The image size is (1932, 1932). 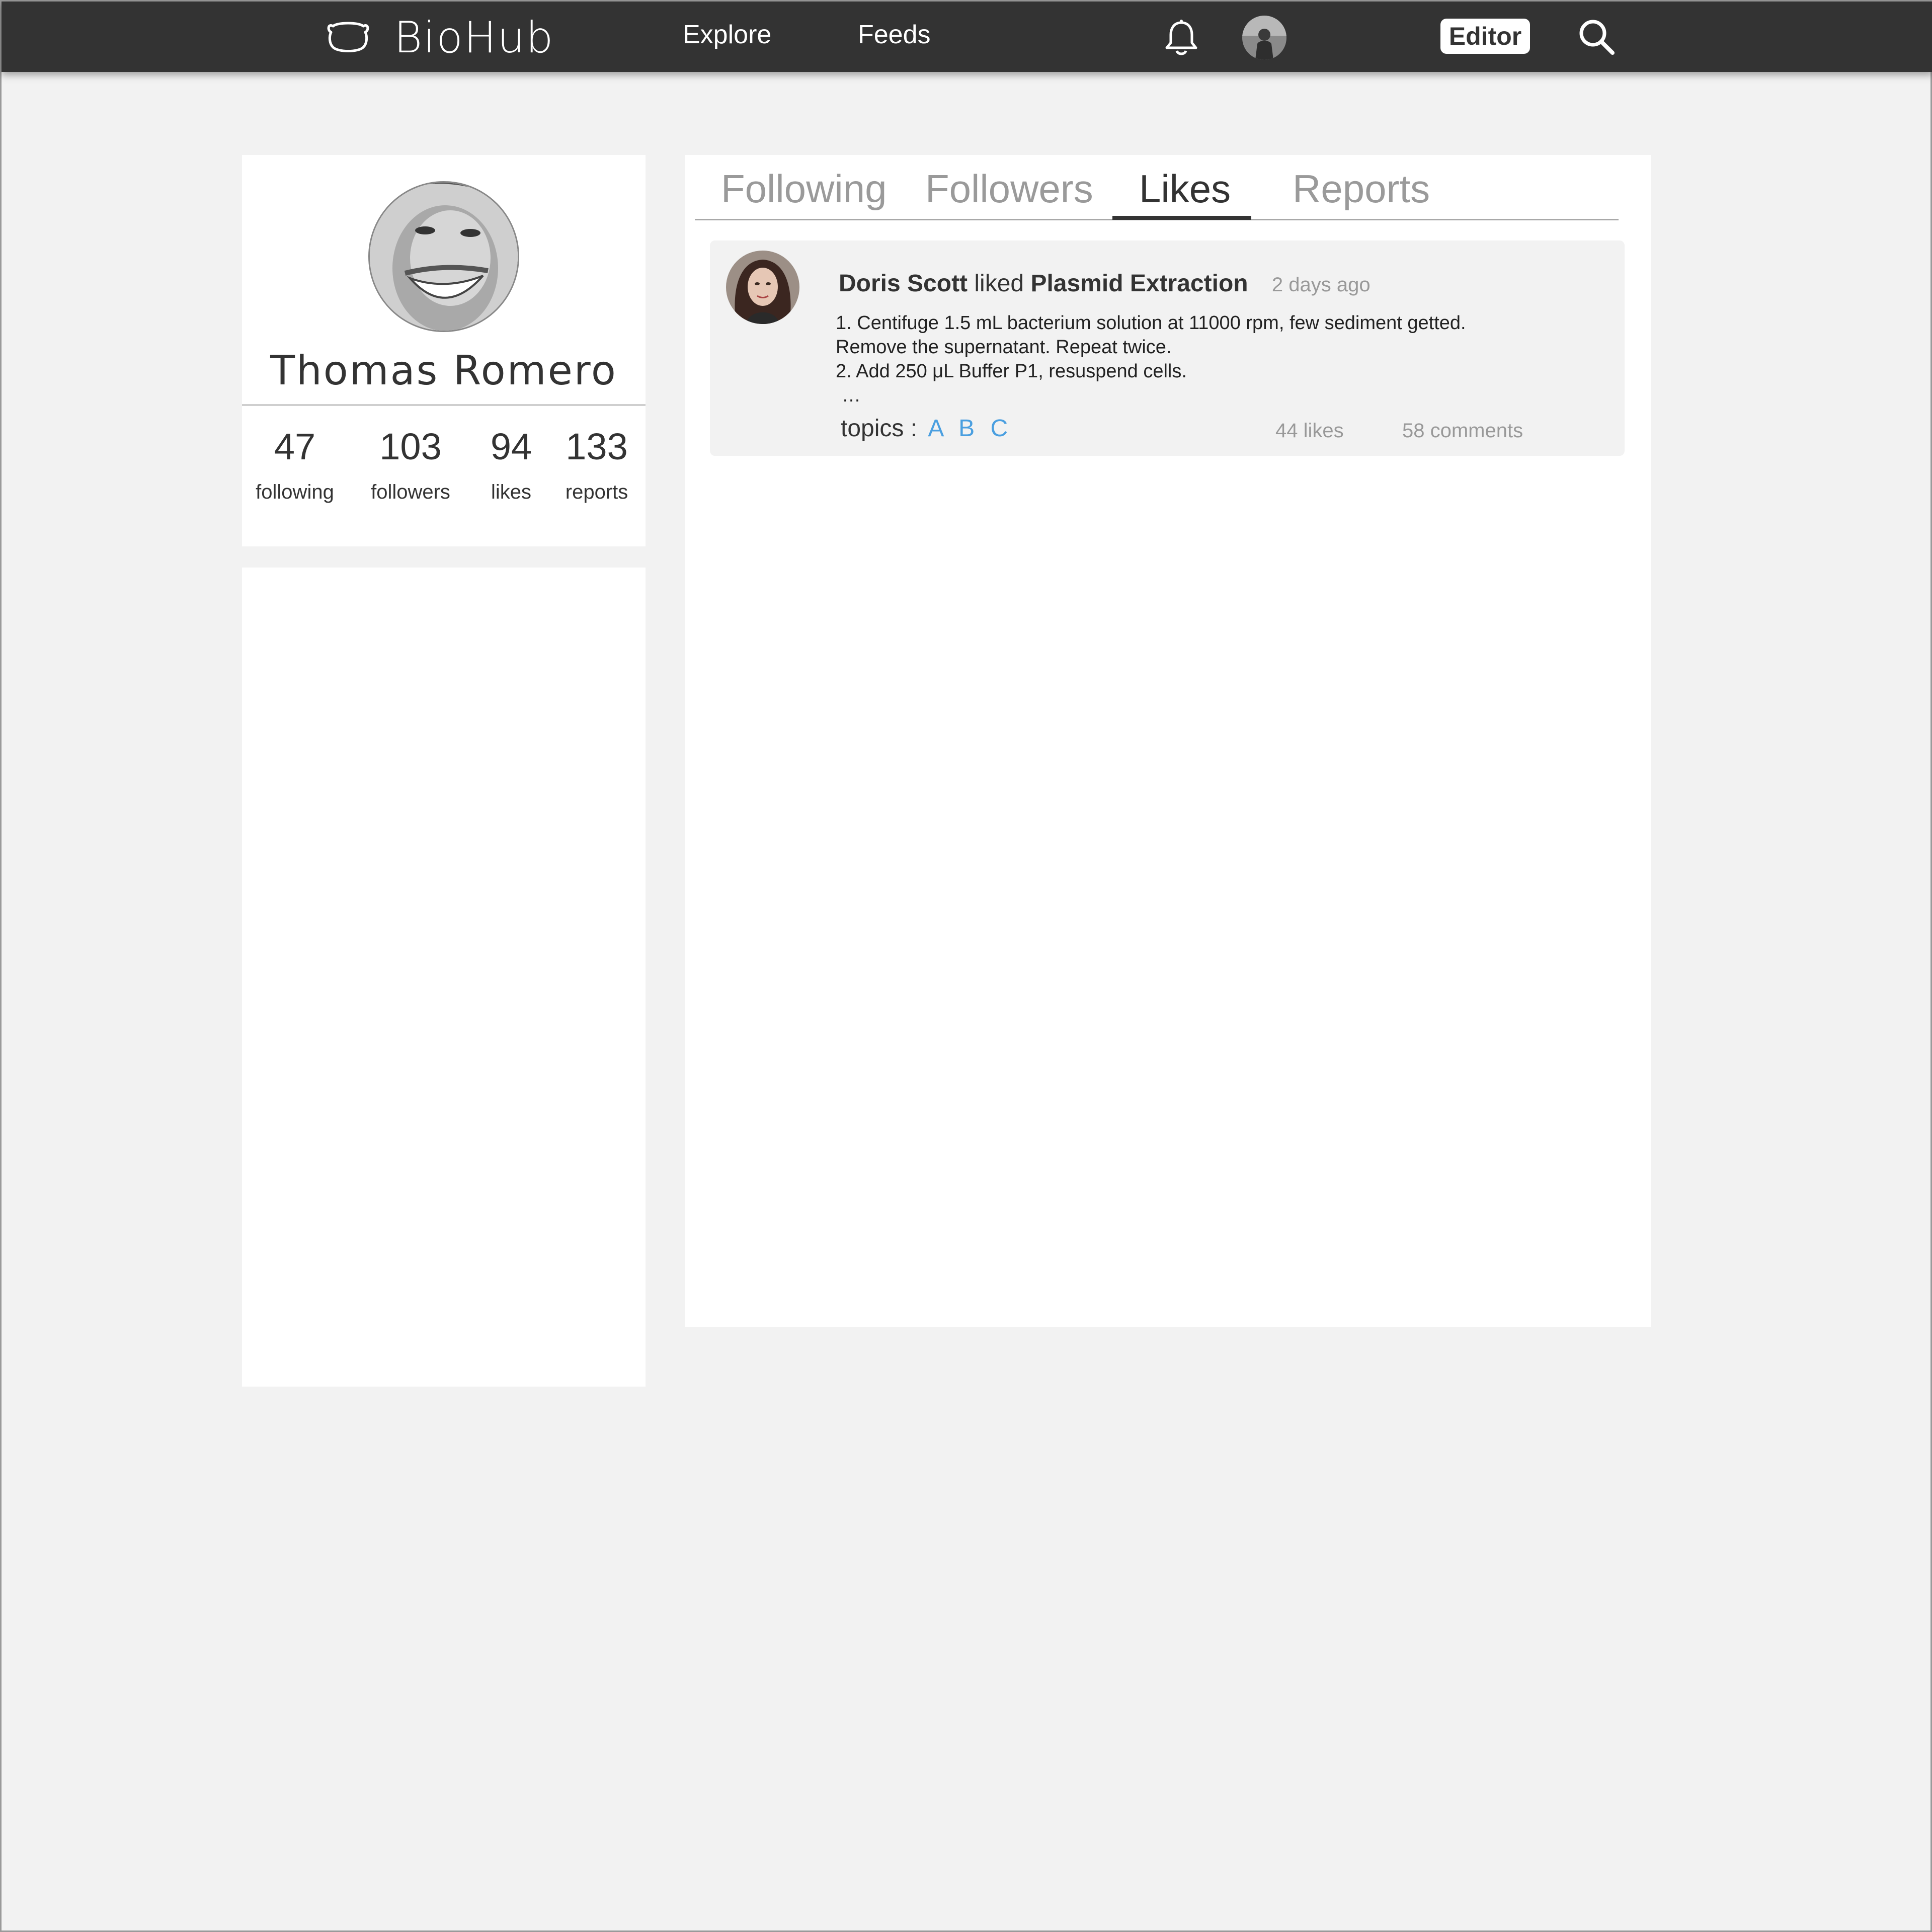 I want to click on tab-reports: Reports, so click(x=1361, y=189).